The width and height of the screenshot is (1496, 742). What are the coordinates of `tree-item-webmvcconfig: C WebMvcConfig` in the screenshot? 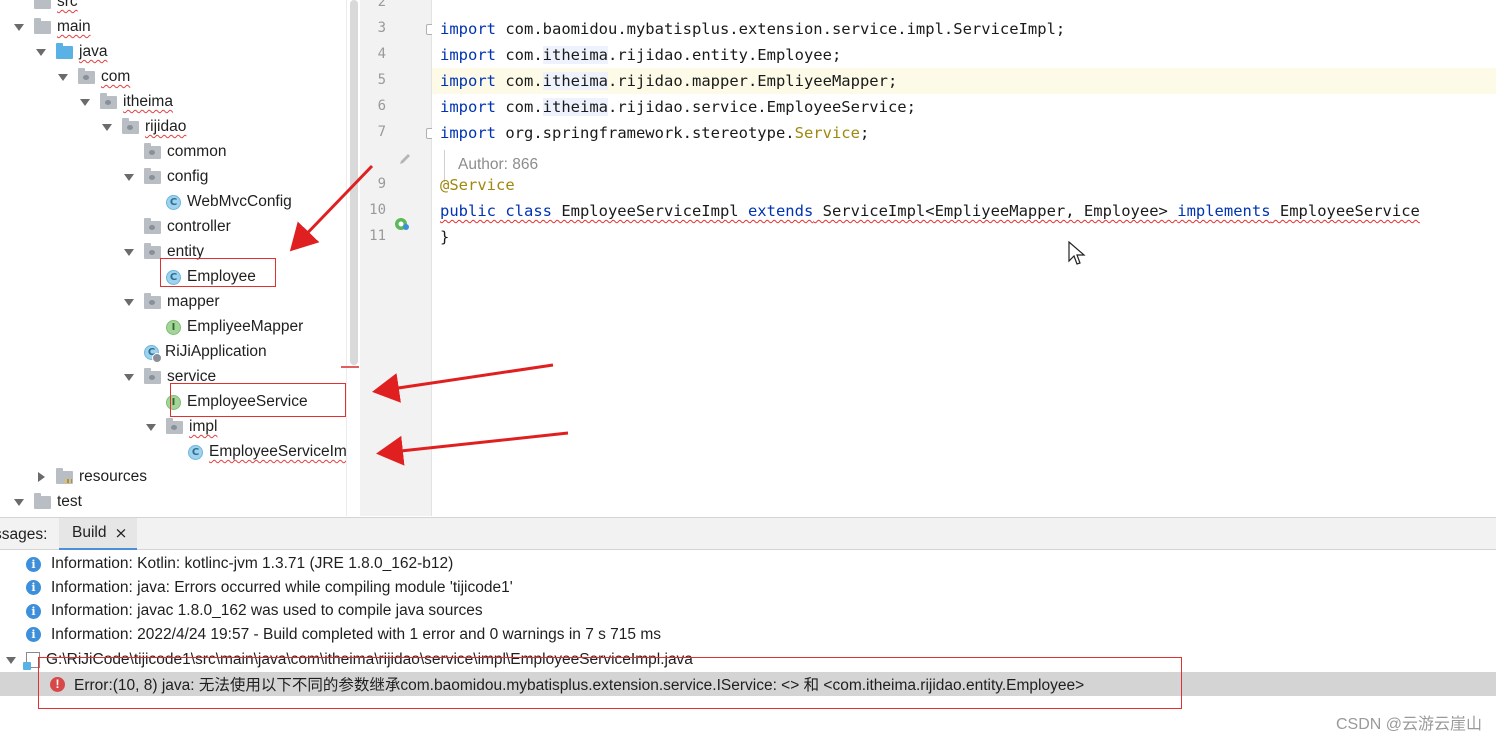 It's located at (219, 202).